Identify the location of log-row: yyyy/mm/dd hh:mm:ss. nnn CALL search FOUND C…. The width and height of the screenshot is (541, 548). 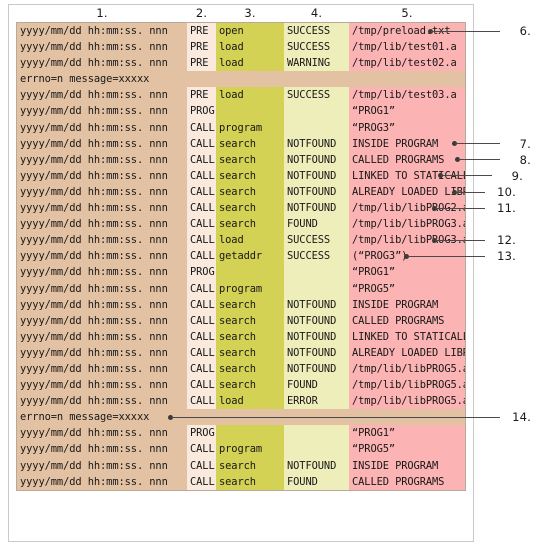
(241, 481).